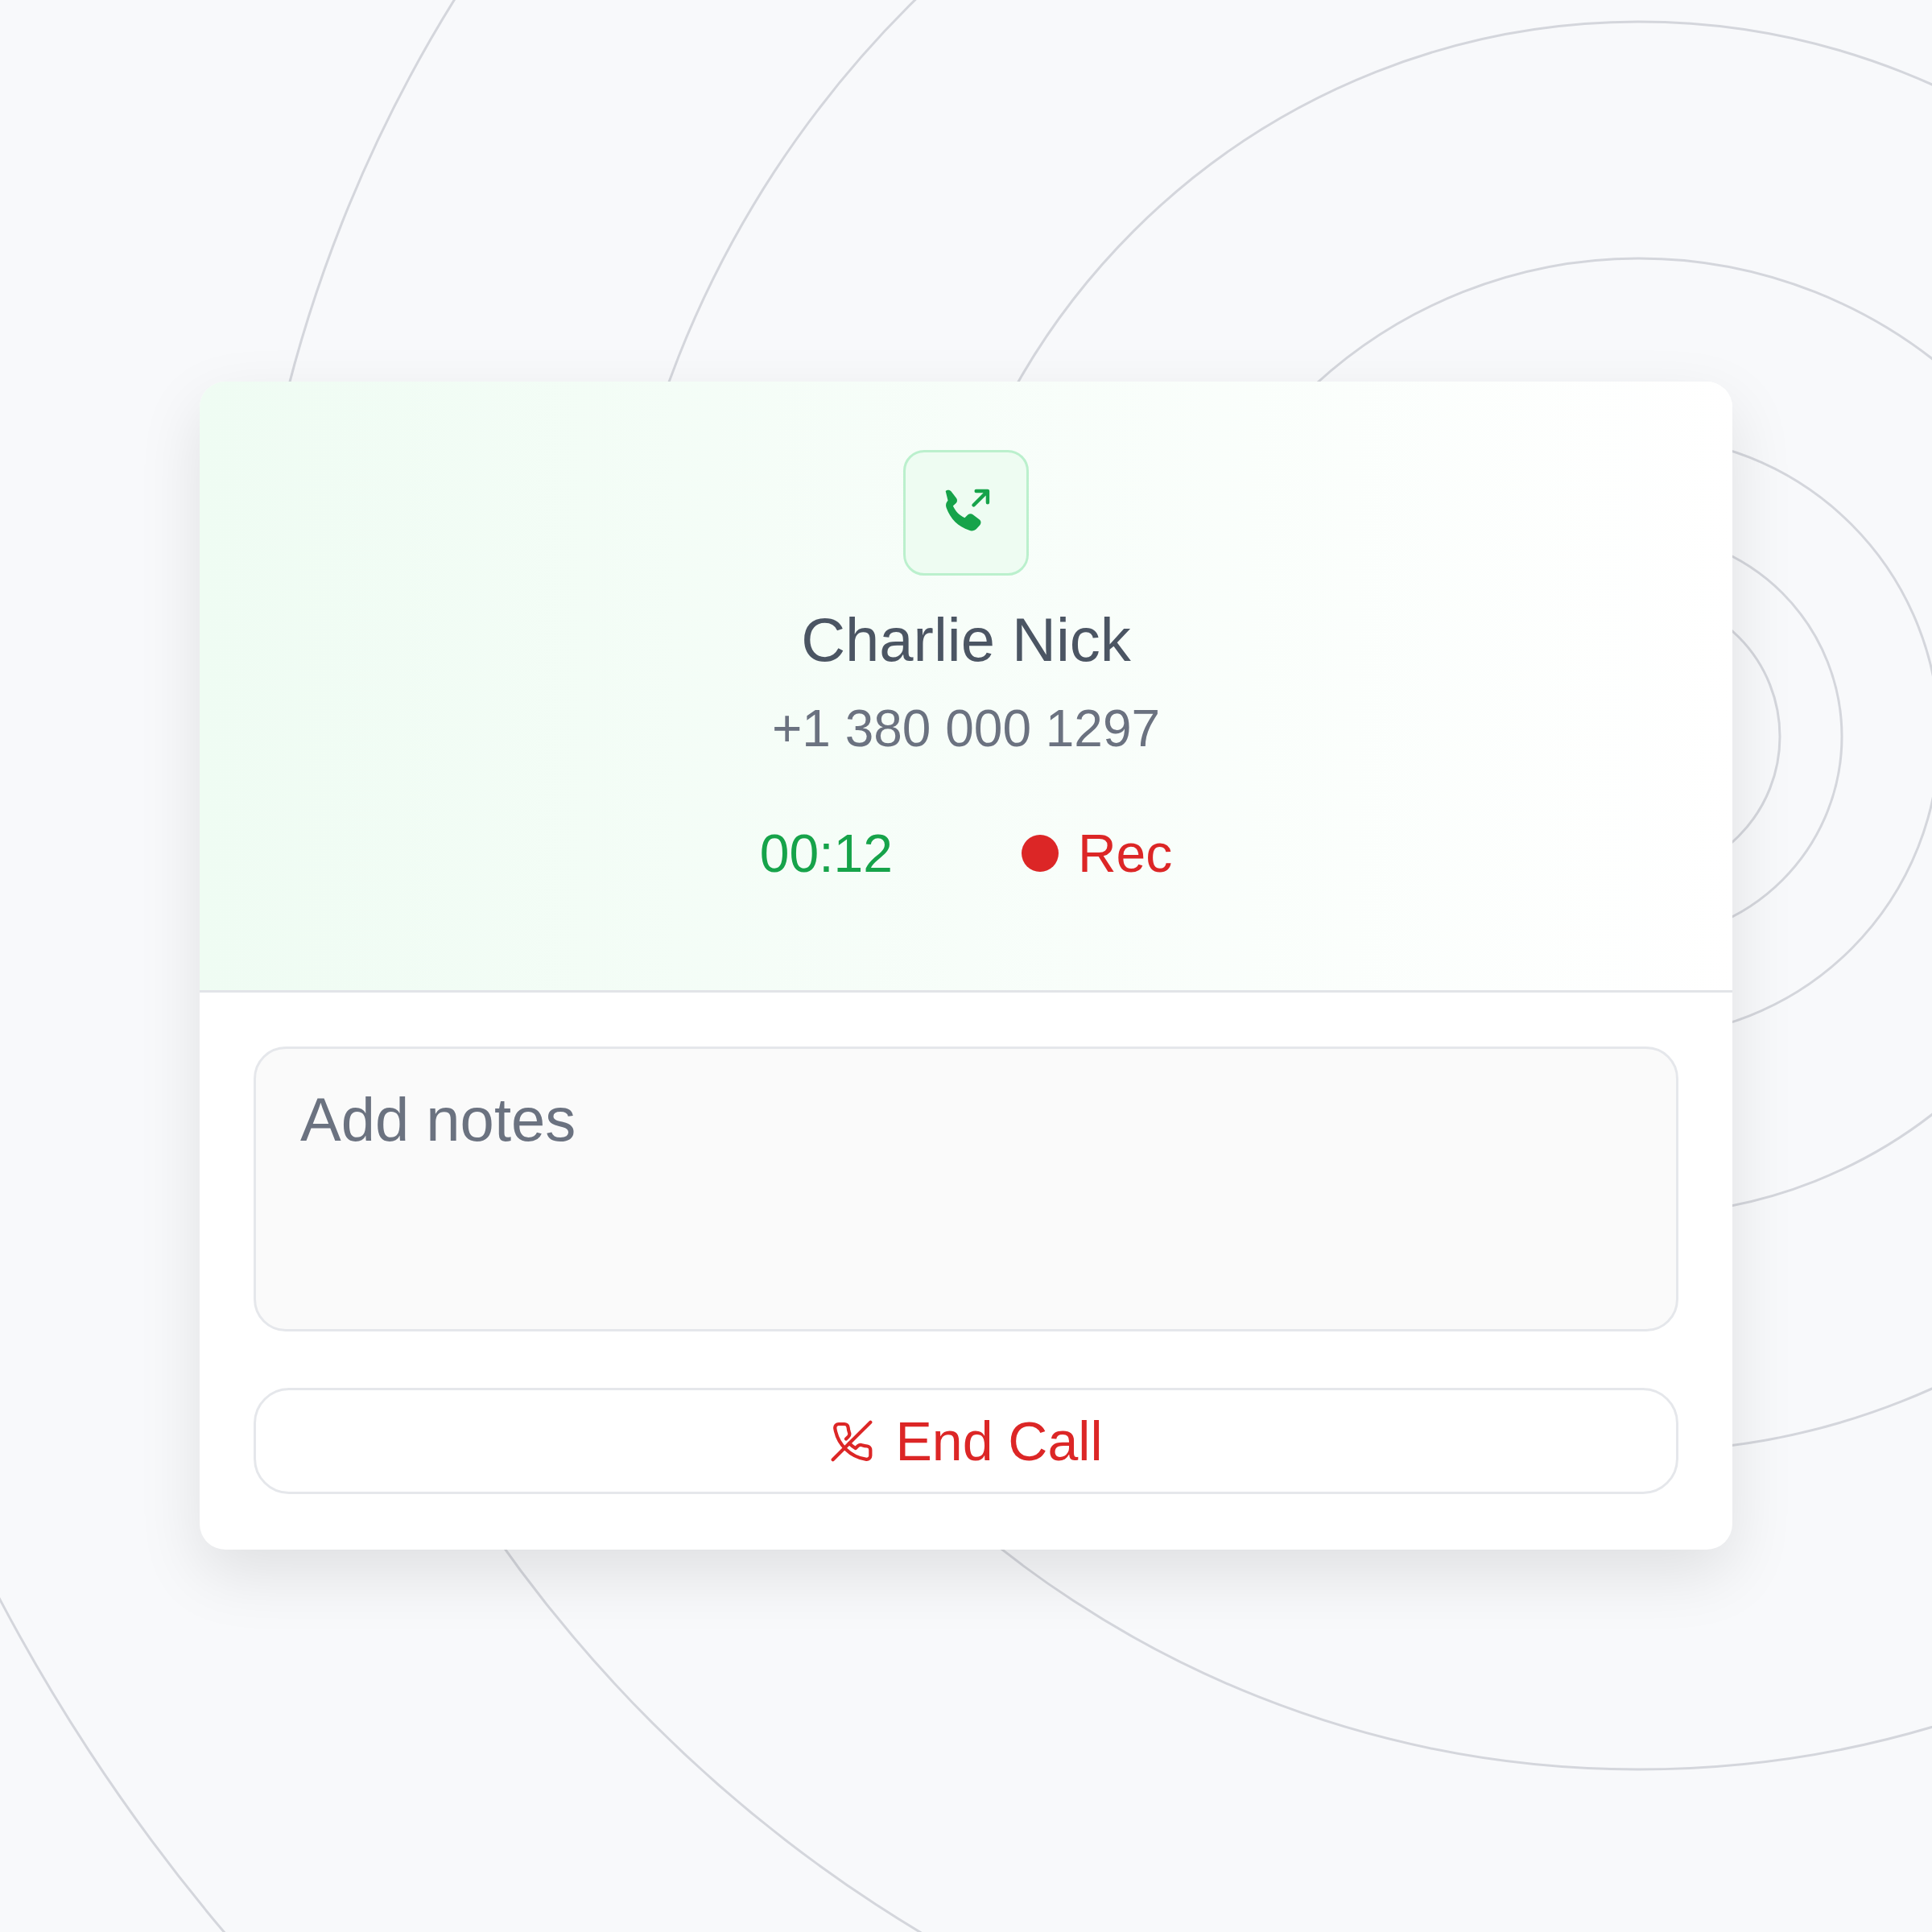 This screenshot has height=1932, width=1932. I want to click on end-call-button: End Call, so click(966, 1441).